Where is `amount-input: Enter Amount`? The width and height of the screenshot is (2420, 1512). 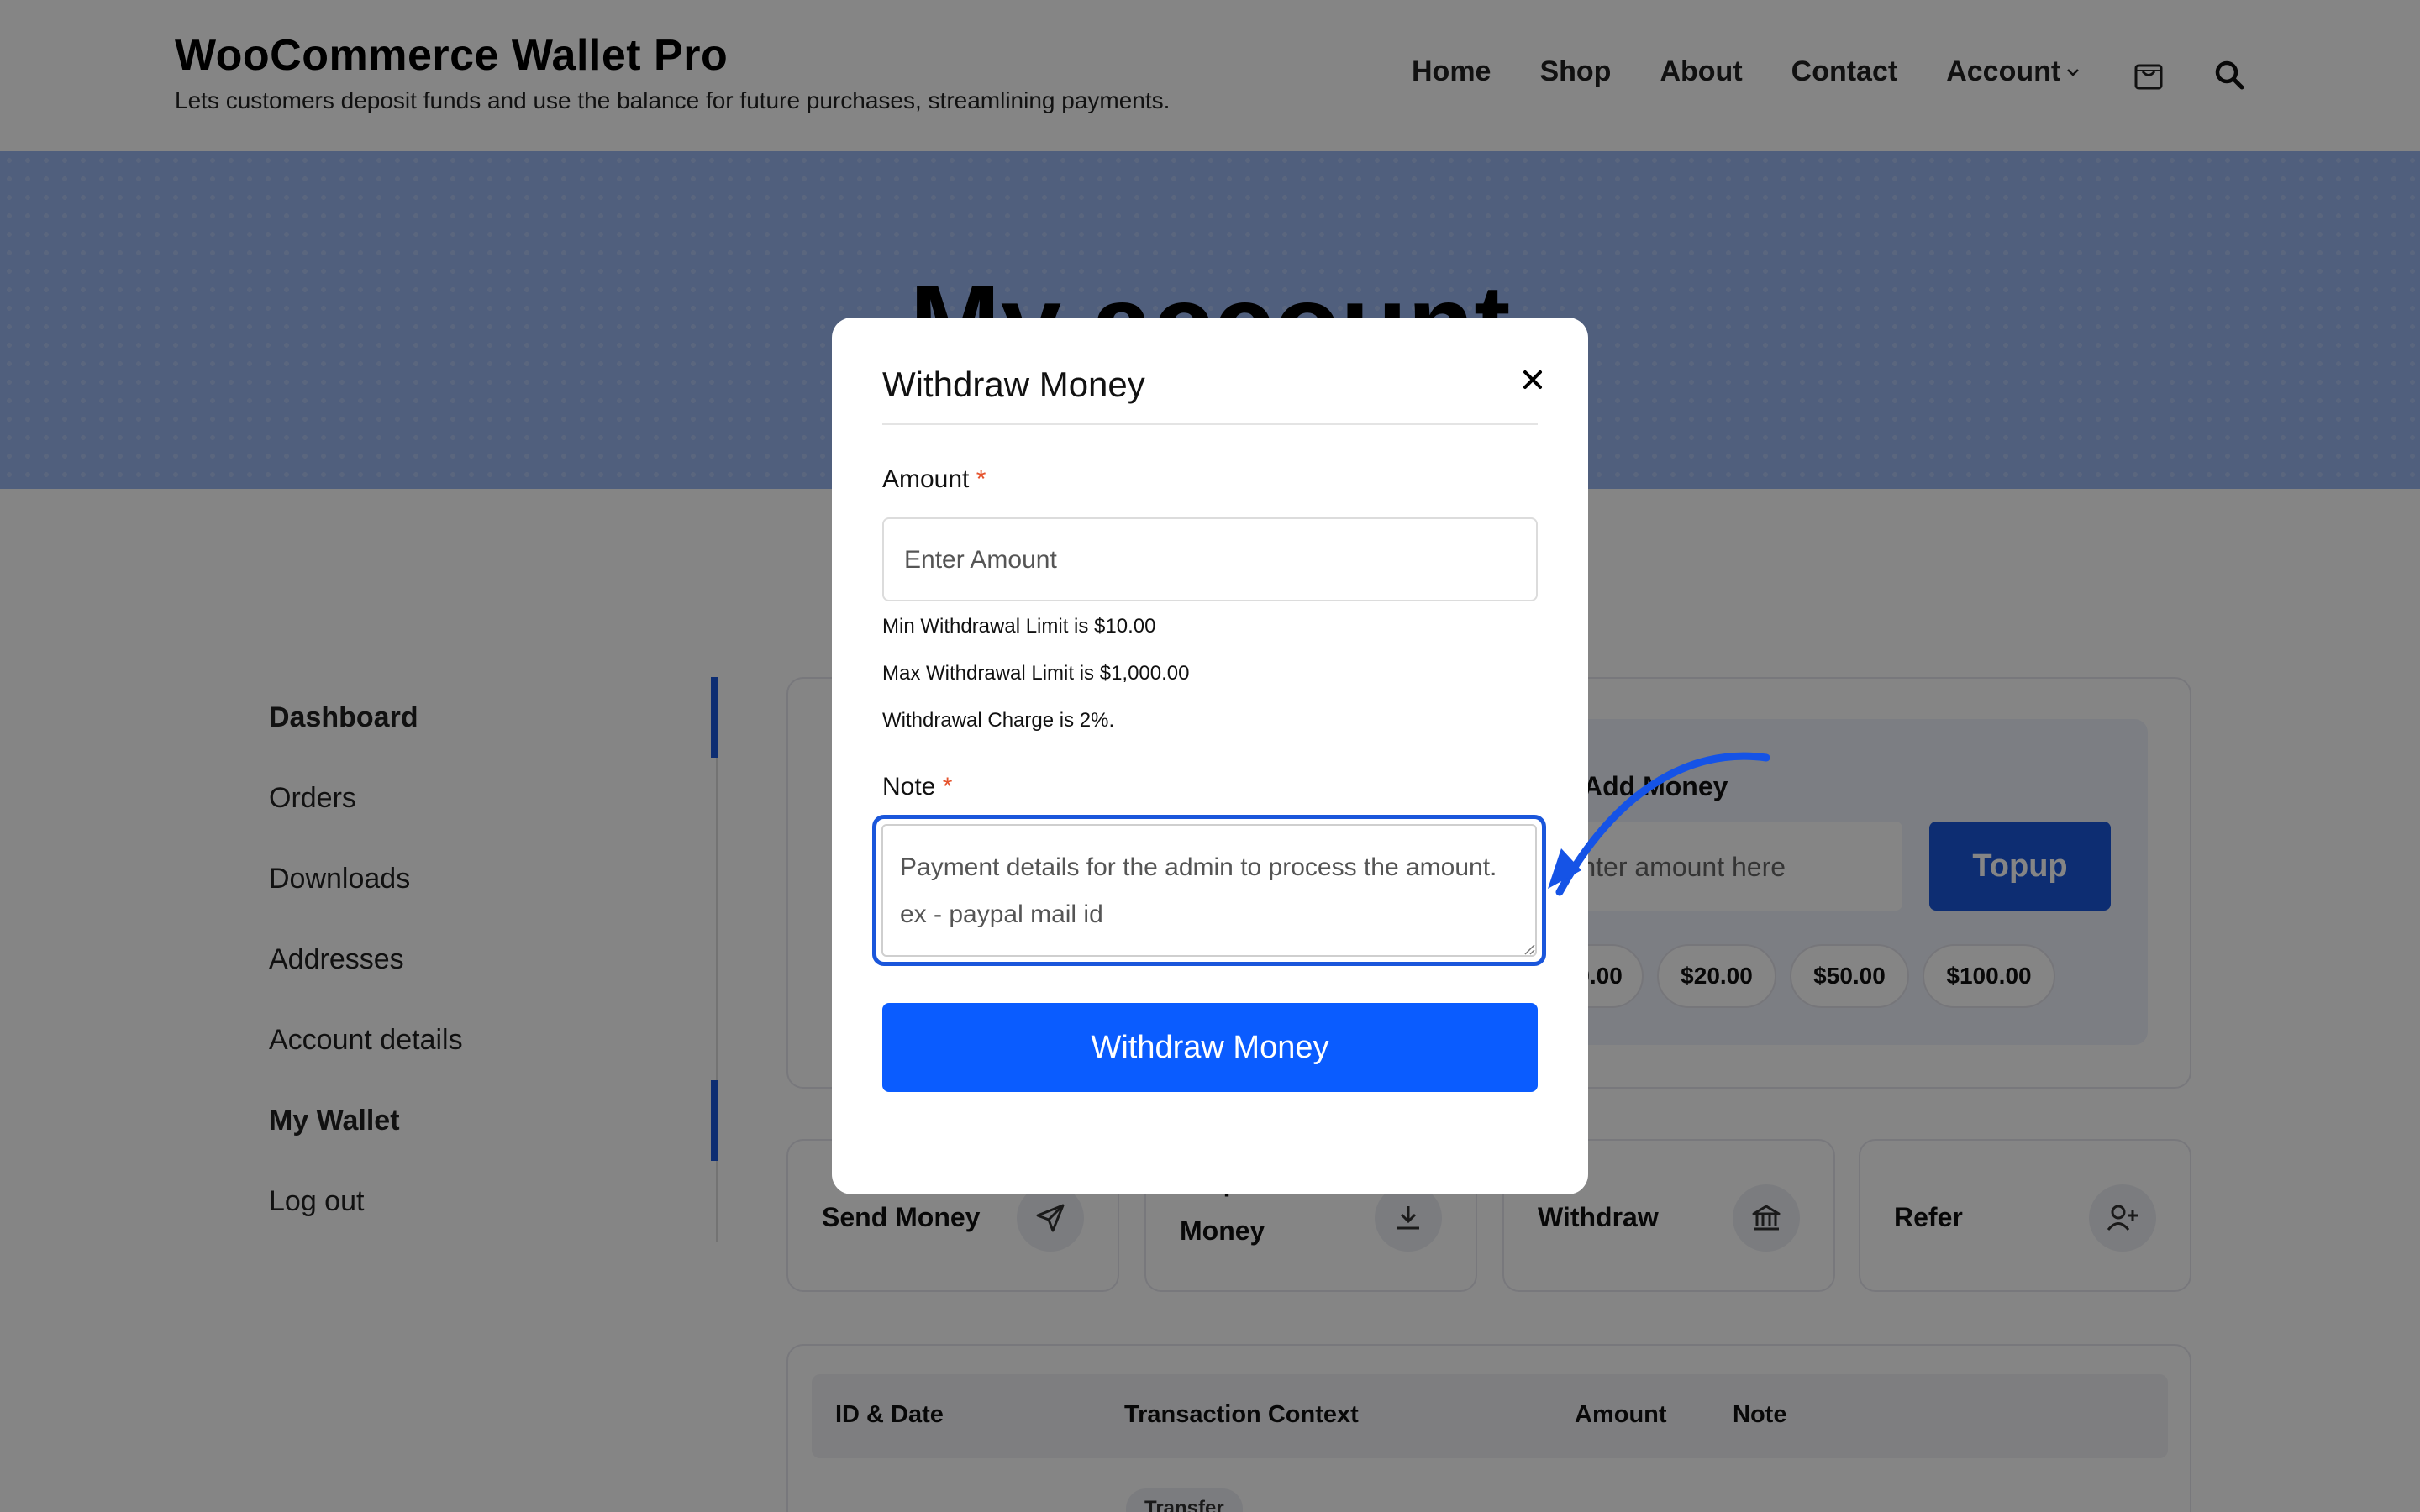
amount-input: Enter Amount is located at coordinates (1210, 559).